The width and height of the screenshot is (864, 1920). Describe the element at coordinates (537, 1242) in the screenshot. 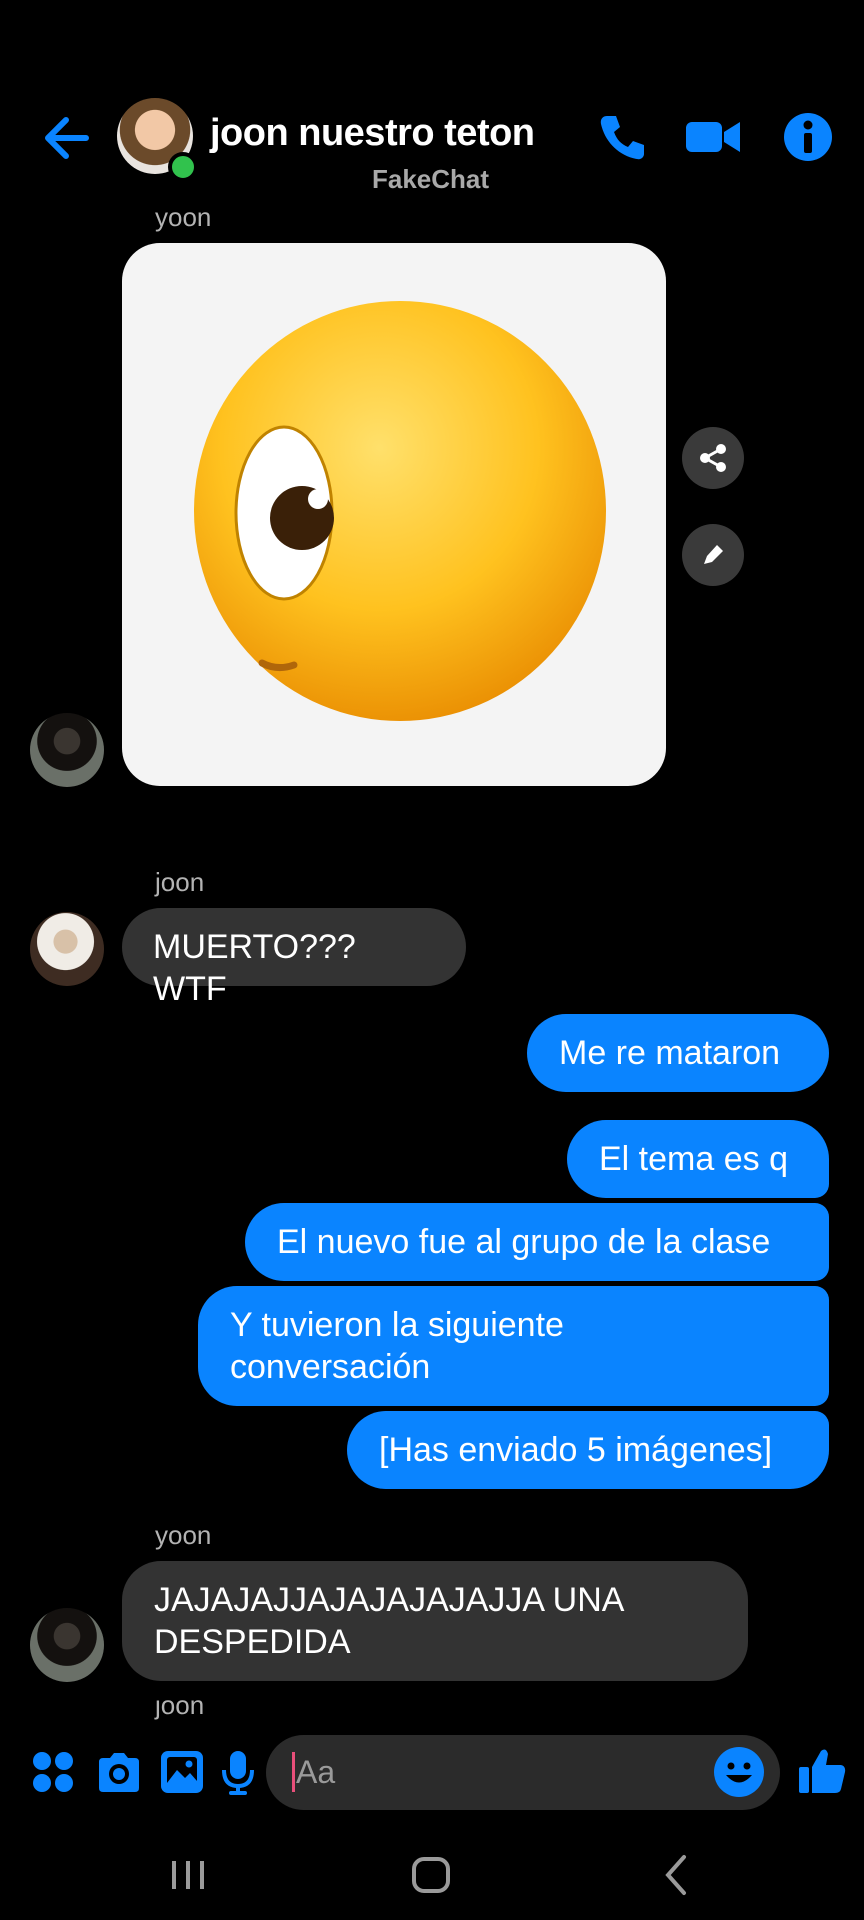

I see `message-bubble-sent: El nuevo fue al grupo de la clase` at that location.